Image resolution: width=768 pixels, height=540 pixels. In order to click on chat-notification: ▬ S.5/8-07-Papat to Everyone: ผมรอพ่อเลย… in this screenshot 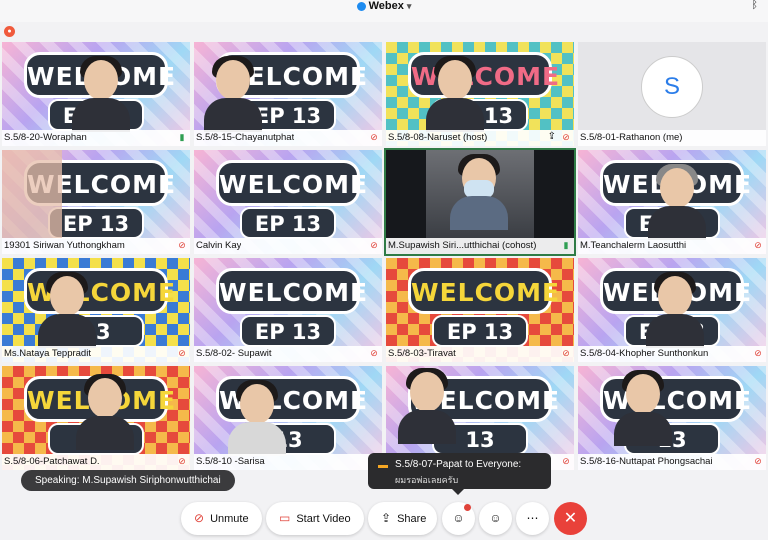, I will do `click(459, 474)`.